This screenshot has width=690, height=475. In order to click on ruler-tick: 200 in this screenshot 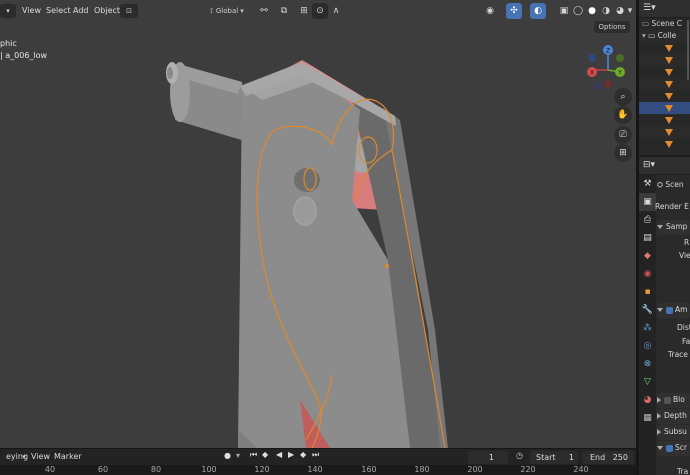, I will do `click(475, 469)`.